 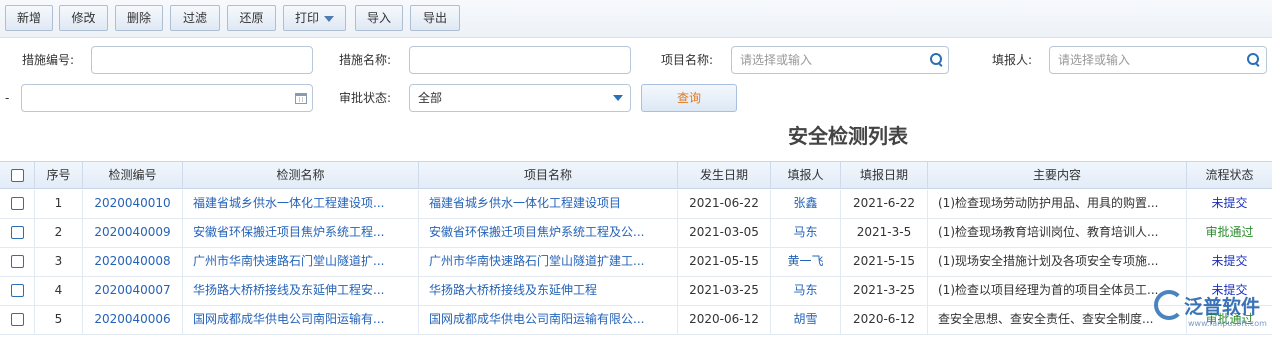 I want to click on row-no: 1, so click(x=59, y=204).